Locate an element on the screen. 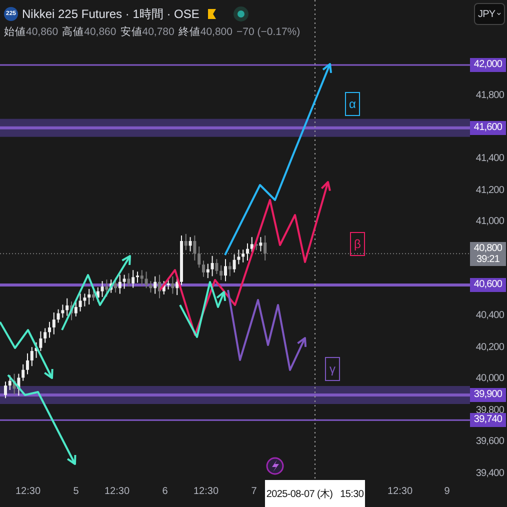 This screenshot has height=507, width=507. time-tick: 9 is located at coordinates (447, 491).